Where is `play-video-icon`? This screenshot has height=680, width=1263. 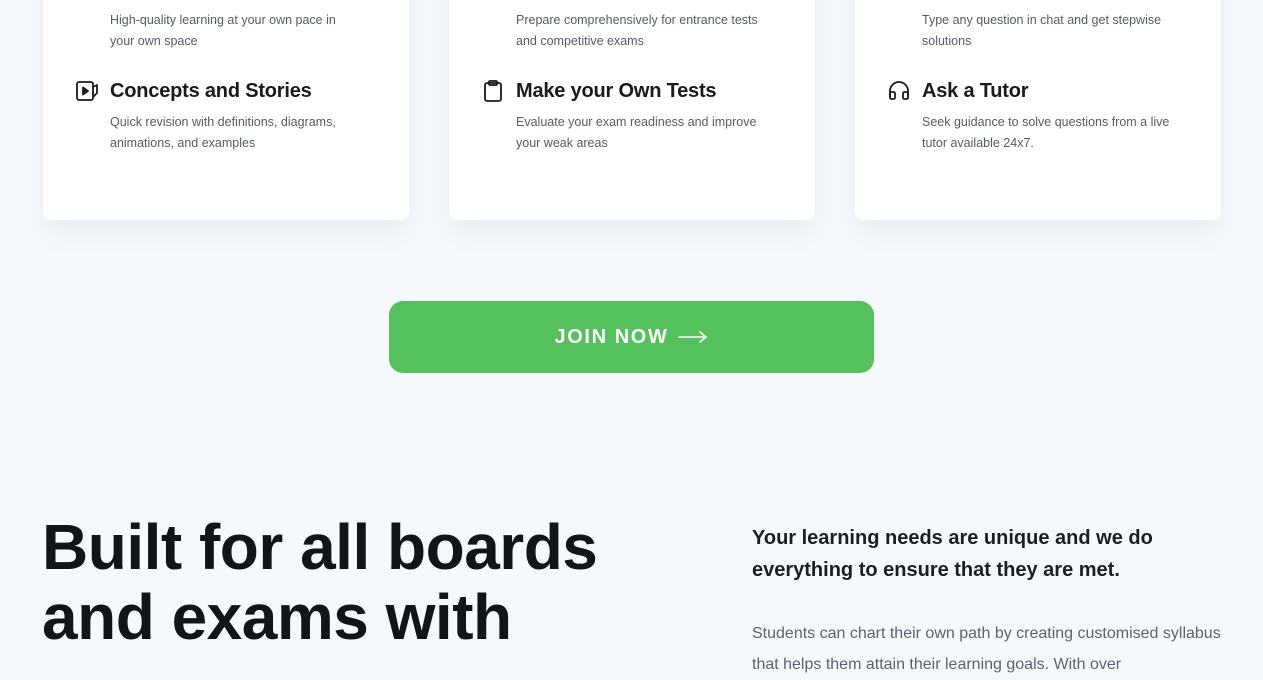
play-video-icon is located at coordinates (87, 91).